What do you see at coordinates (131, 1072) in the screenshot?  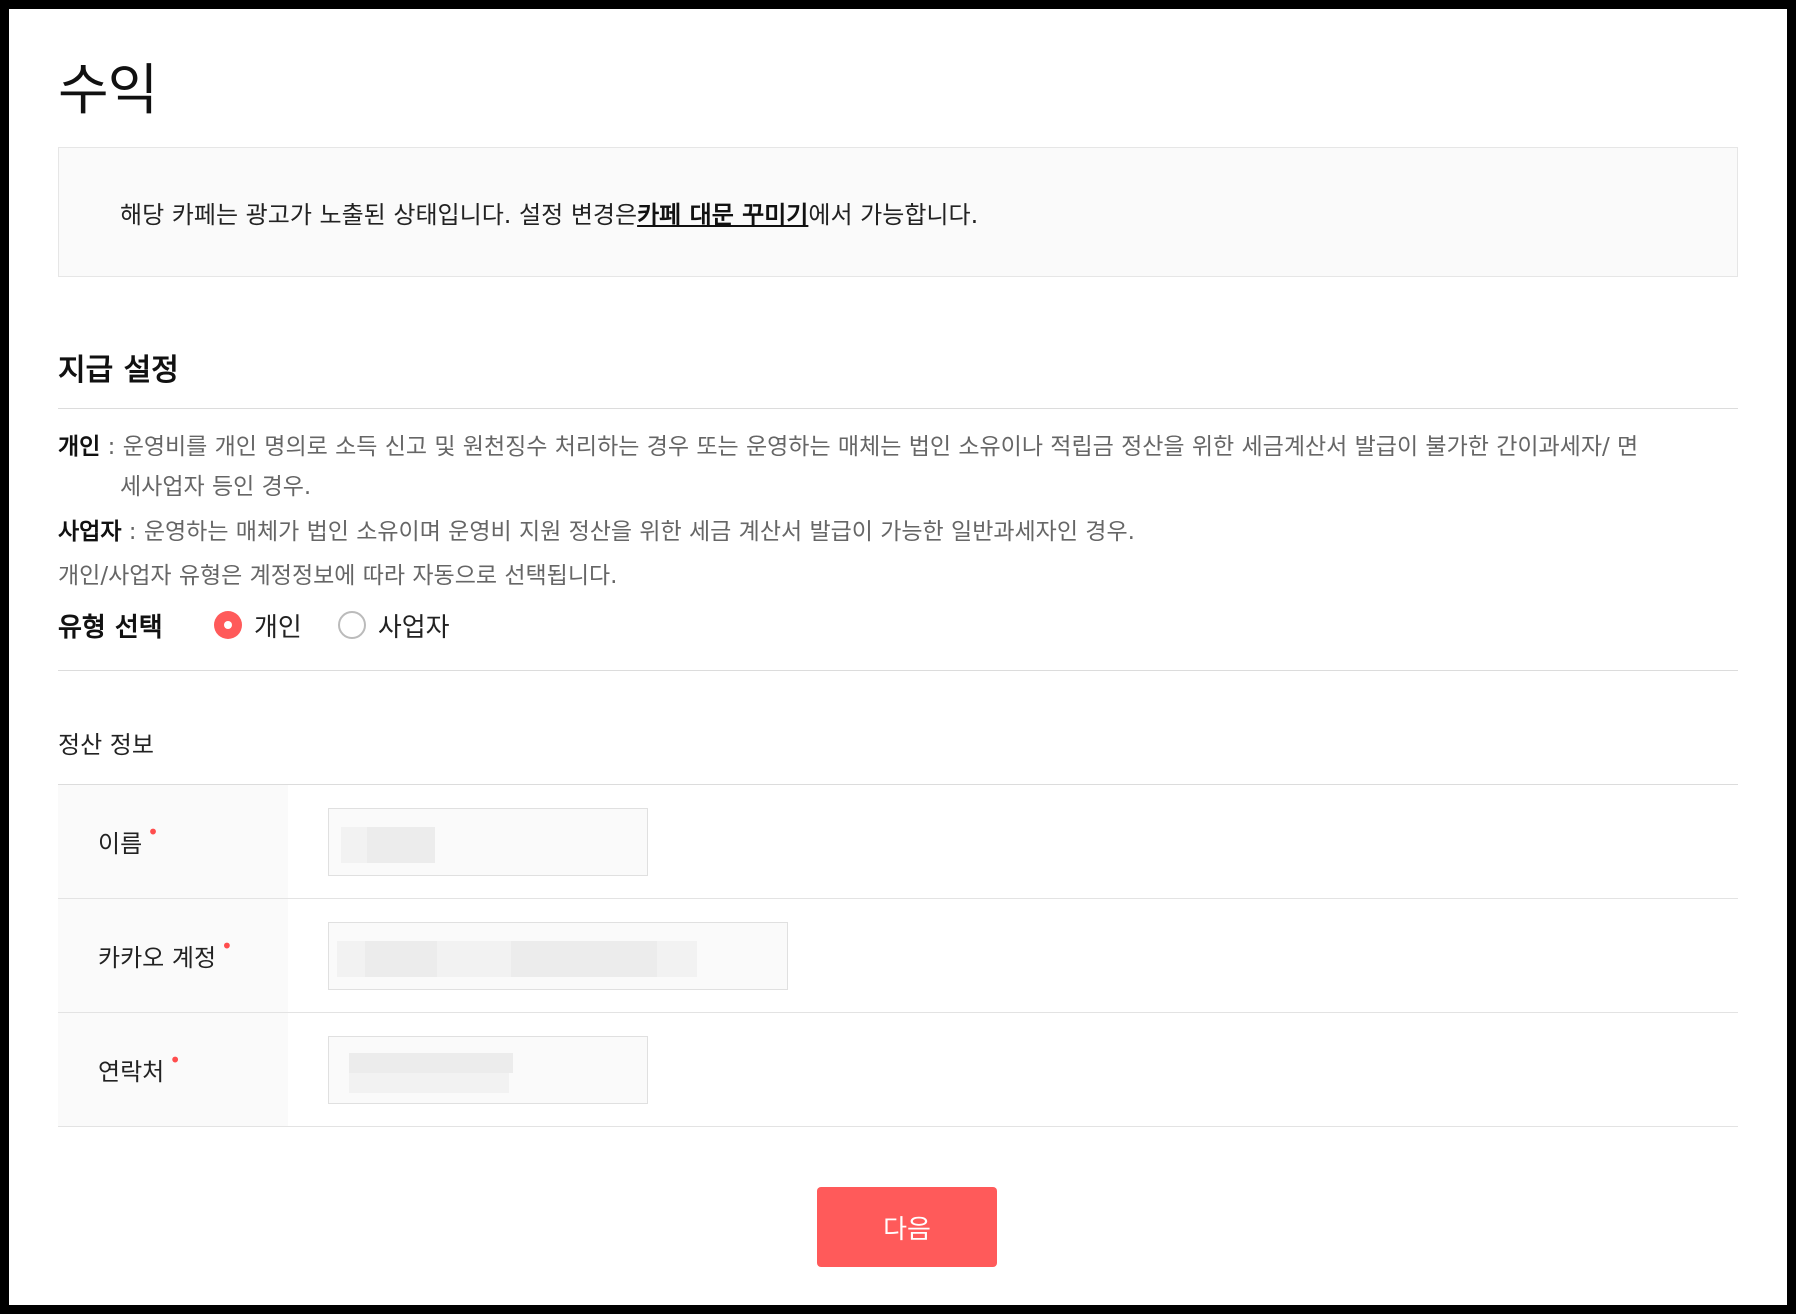 I see `contact-label: 연락처` at bounding box center [131, 1072].